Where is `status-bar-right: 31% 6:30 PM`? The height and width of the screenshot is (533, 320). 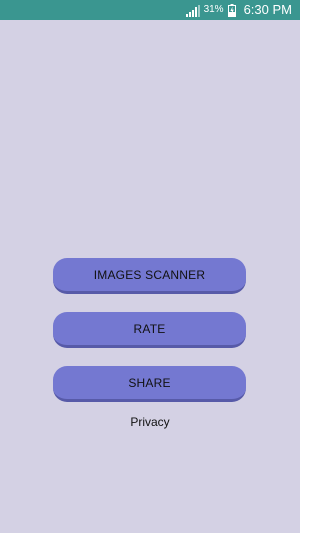
status-bar-right: 31% 6:30 PM is located at coordinates (238, 10).